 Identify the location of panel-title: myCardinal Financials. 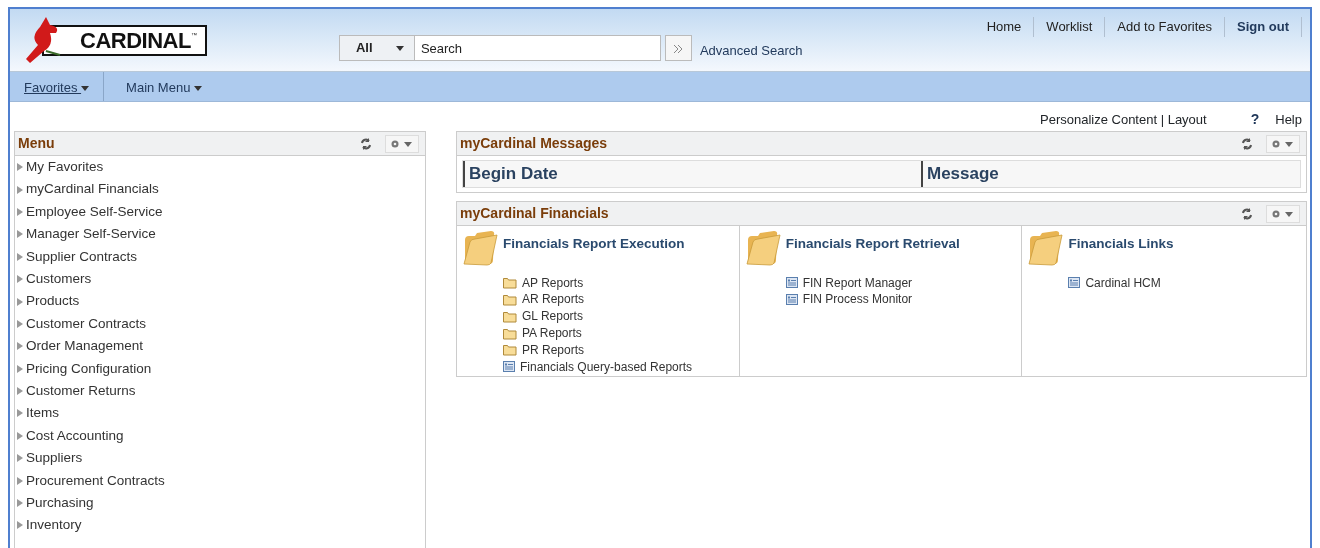
(534, 213).